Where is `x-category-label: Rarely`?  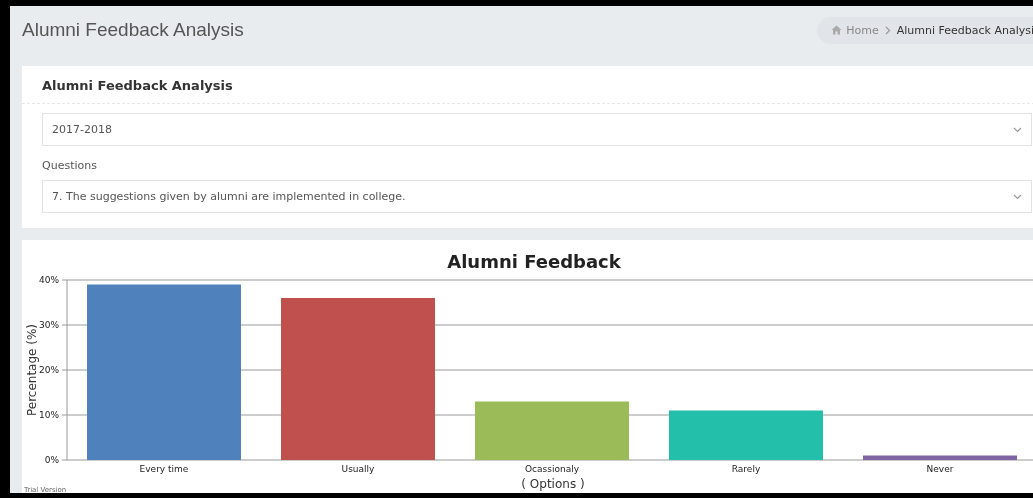
x-category-label: Rarely is located at coordinates (746, 469).